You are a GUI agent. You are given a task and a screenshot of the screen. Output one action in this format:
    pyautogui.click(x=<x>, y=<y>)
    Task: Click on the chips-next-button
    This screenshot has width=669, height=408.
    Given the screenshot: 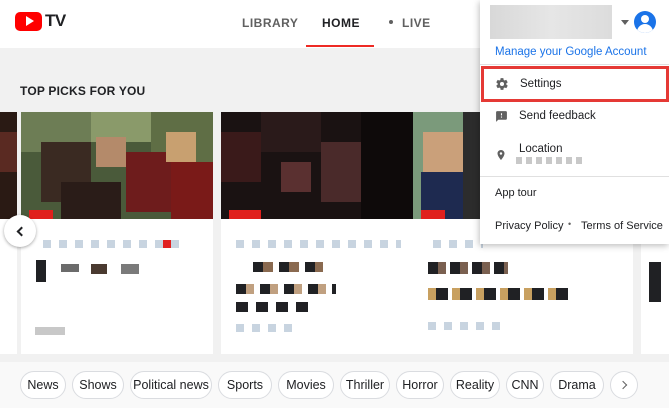 What is the action you would take?
    pyautogui.click(x=624, y=385)
    